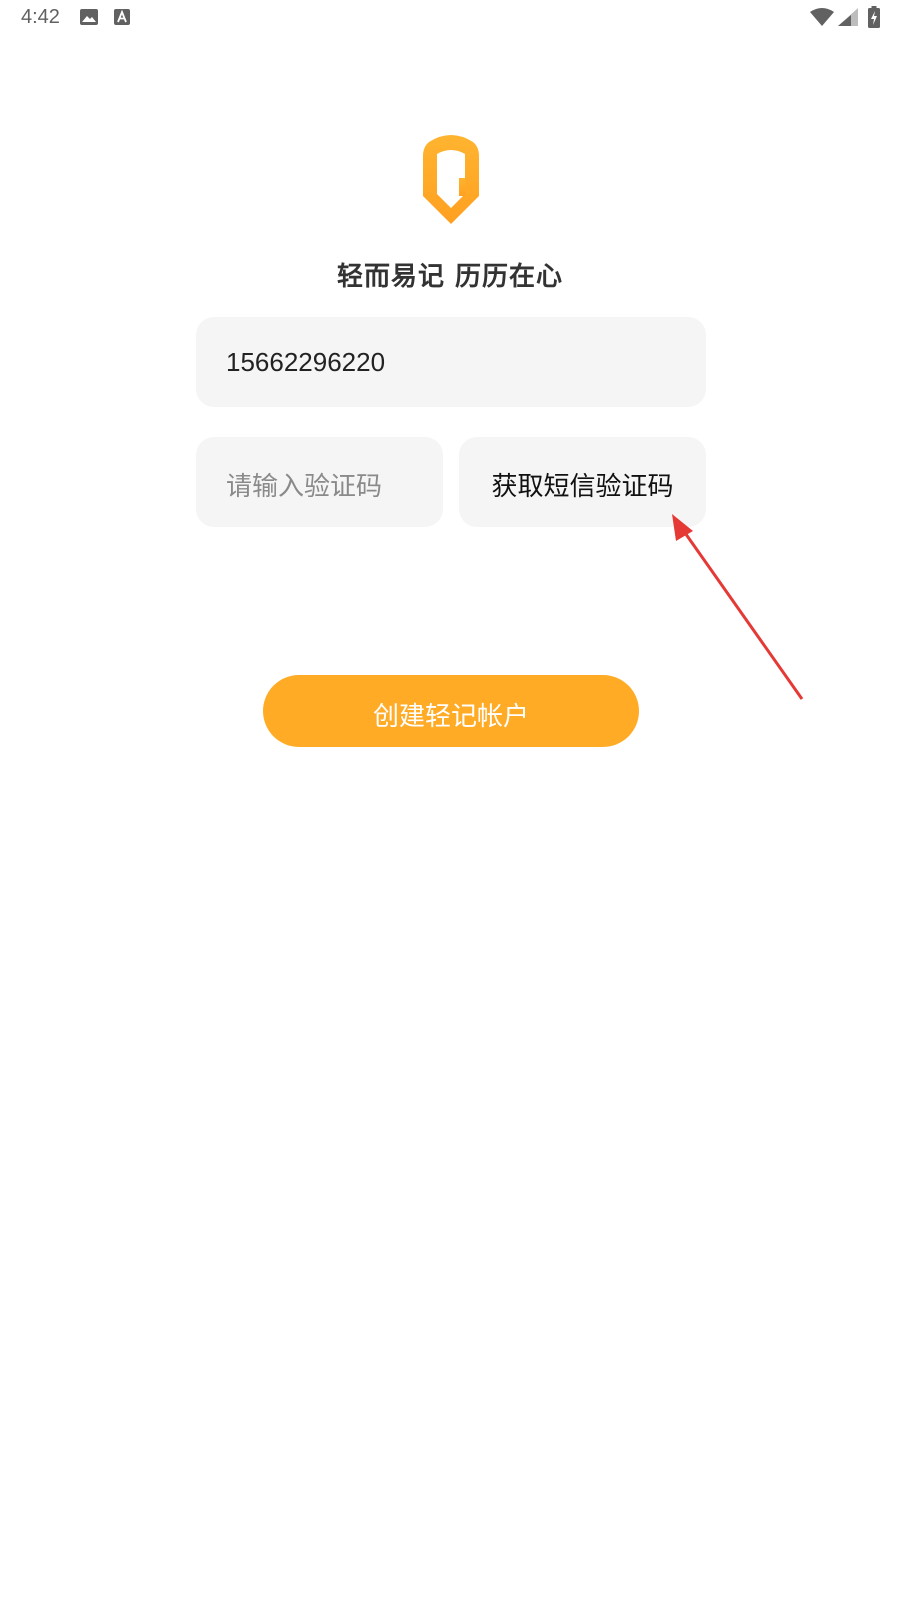  What do you see at coordinates (40, 17) in the screenshot?
I see `status-time: 4:42` at bounding box center [40, 17].